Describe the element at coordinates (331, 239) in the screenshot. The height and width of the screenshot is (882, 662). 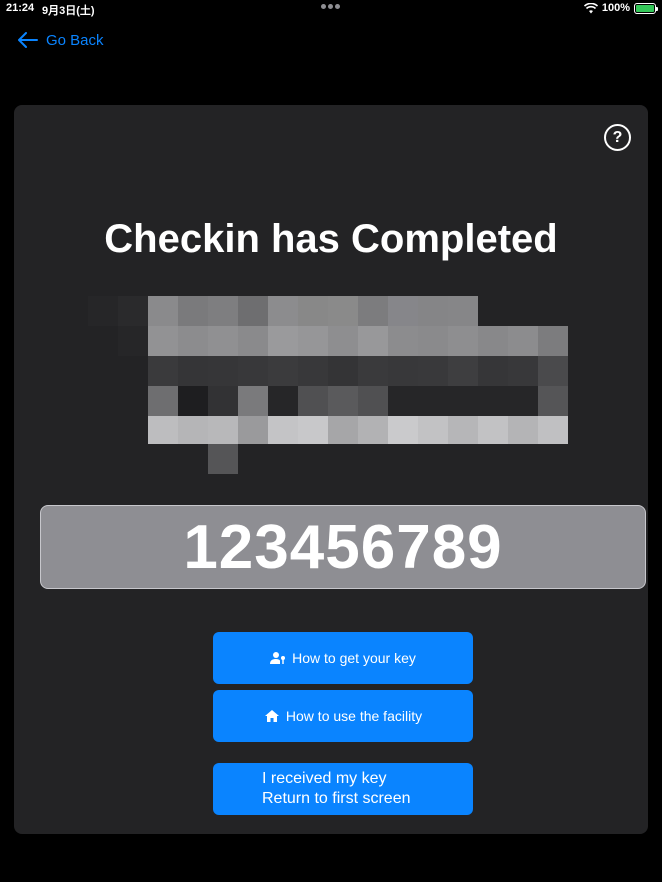
I see `page-title: Checkin has Completed` at that location.